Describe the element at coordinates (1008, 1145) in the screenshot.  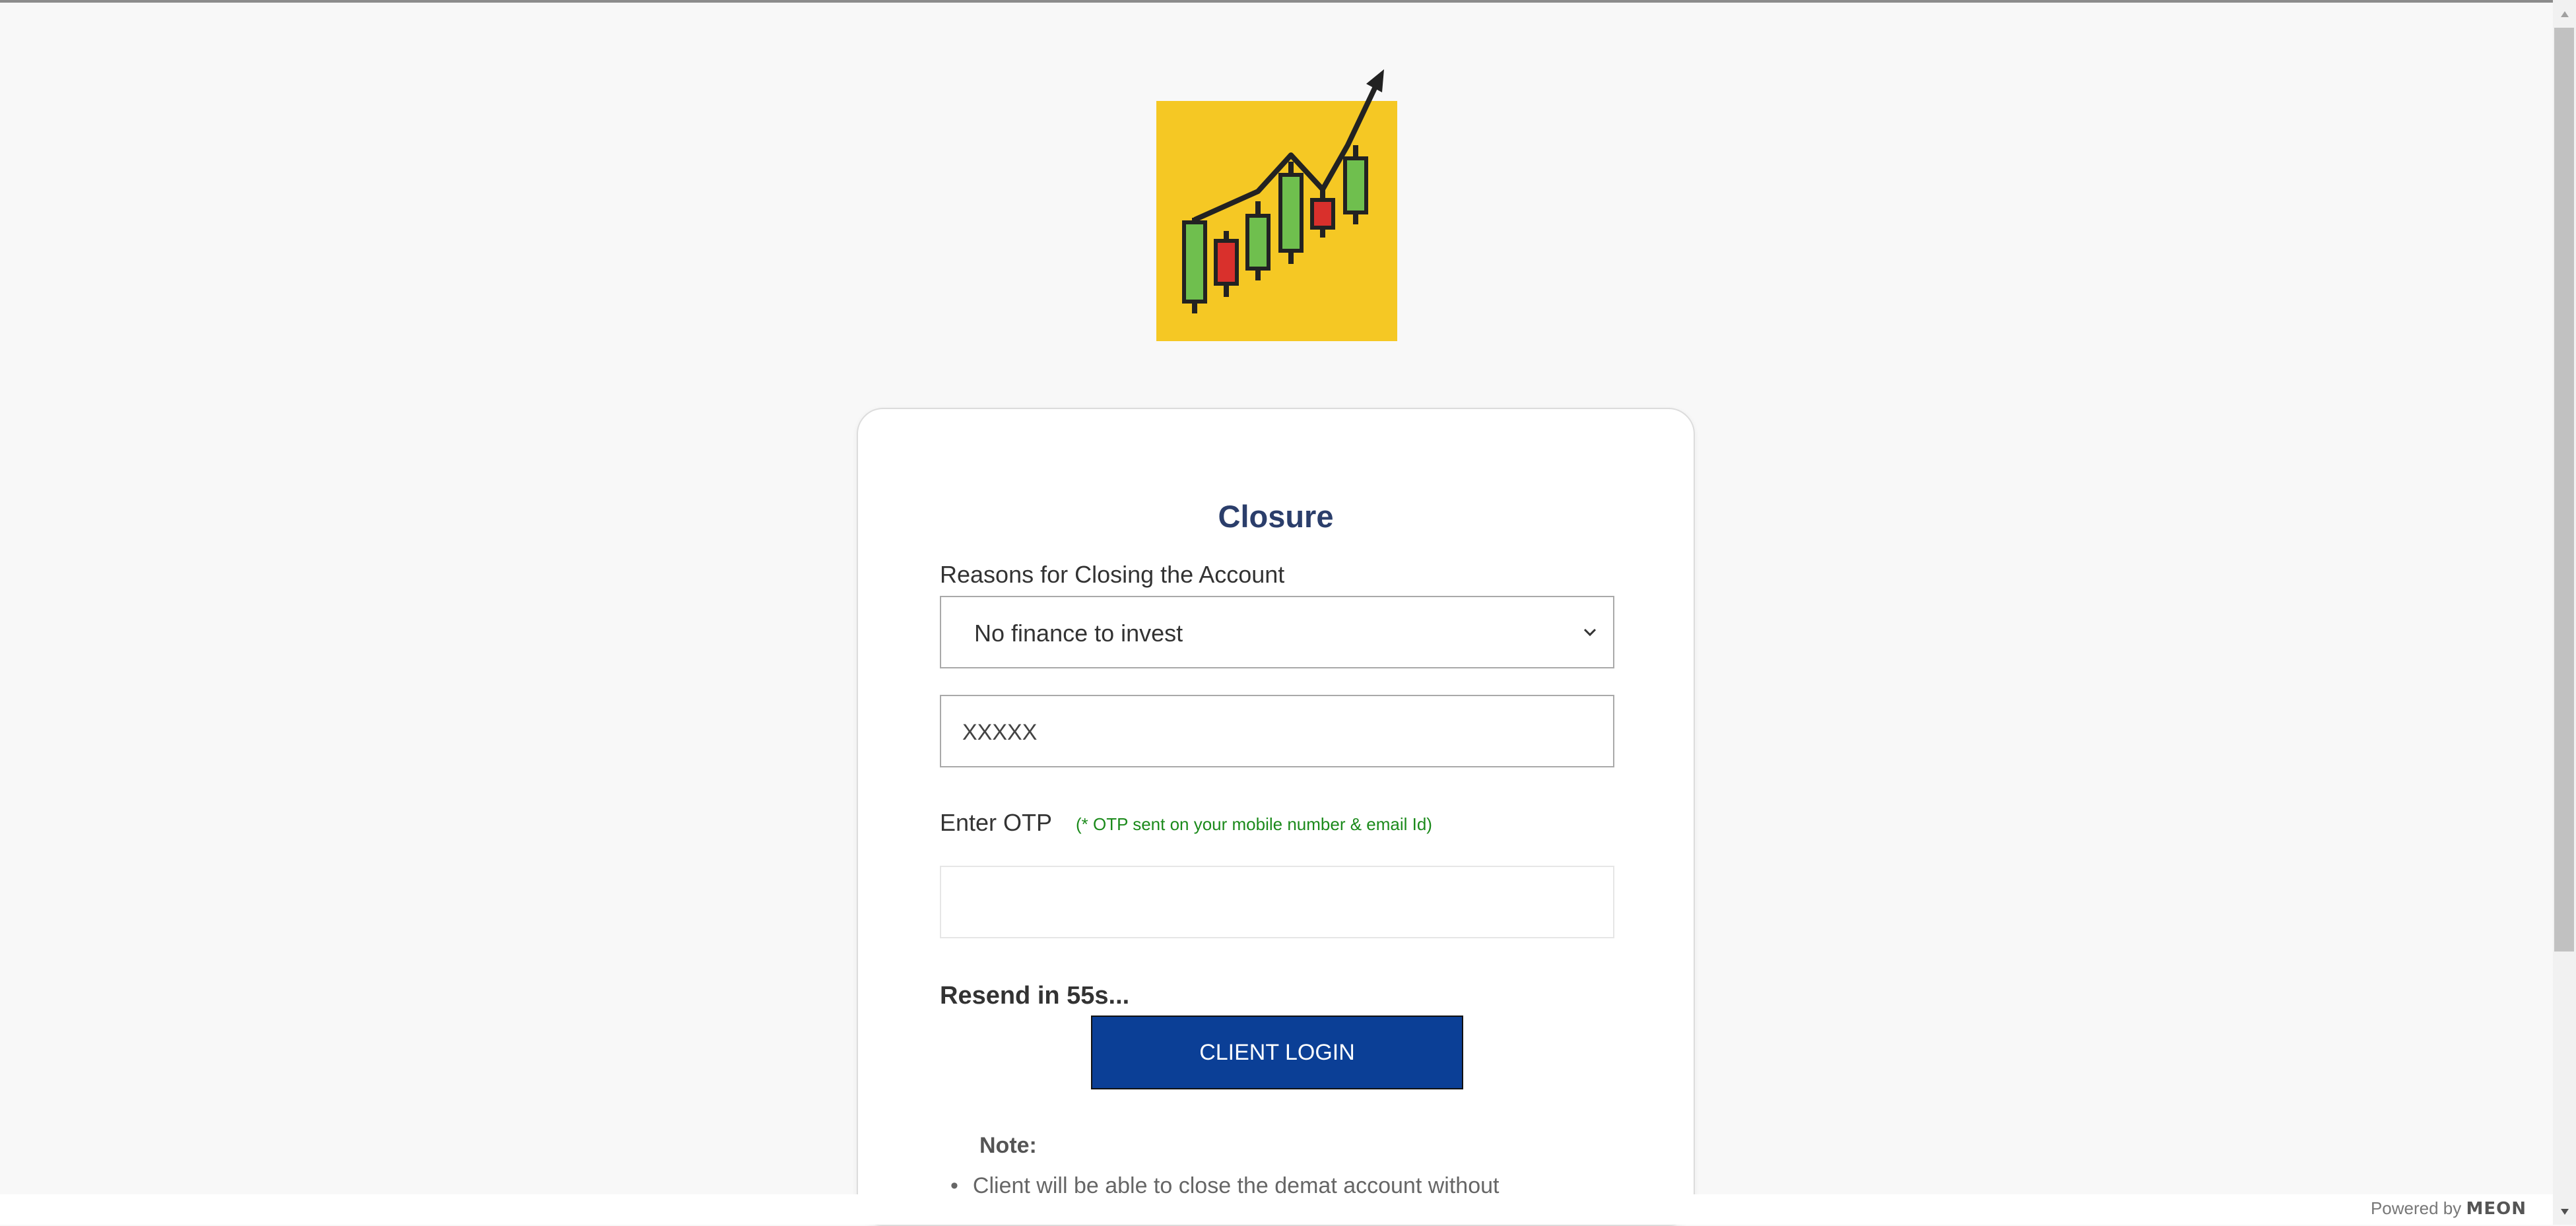
I see `note-title: Note:` at that location.